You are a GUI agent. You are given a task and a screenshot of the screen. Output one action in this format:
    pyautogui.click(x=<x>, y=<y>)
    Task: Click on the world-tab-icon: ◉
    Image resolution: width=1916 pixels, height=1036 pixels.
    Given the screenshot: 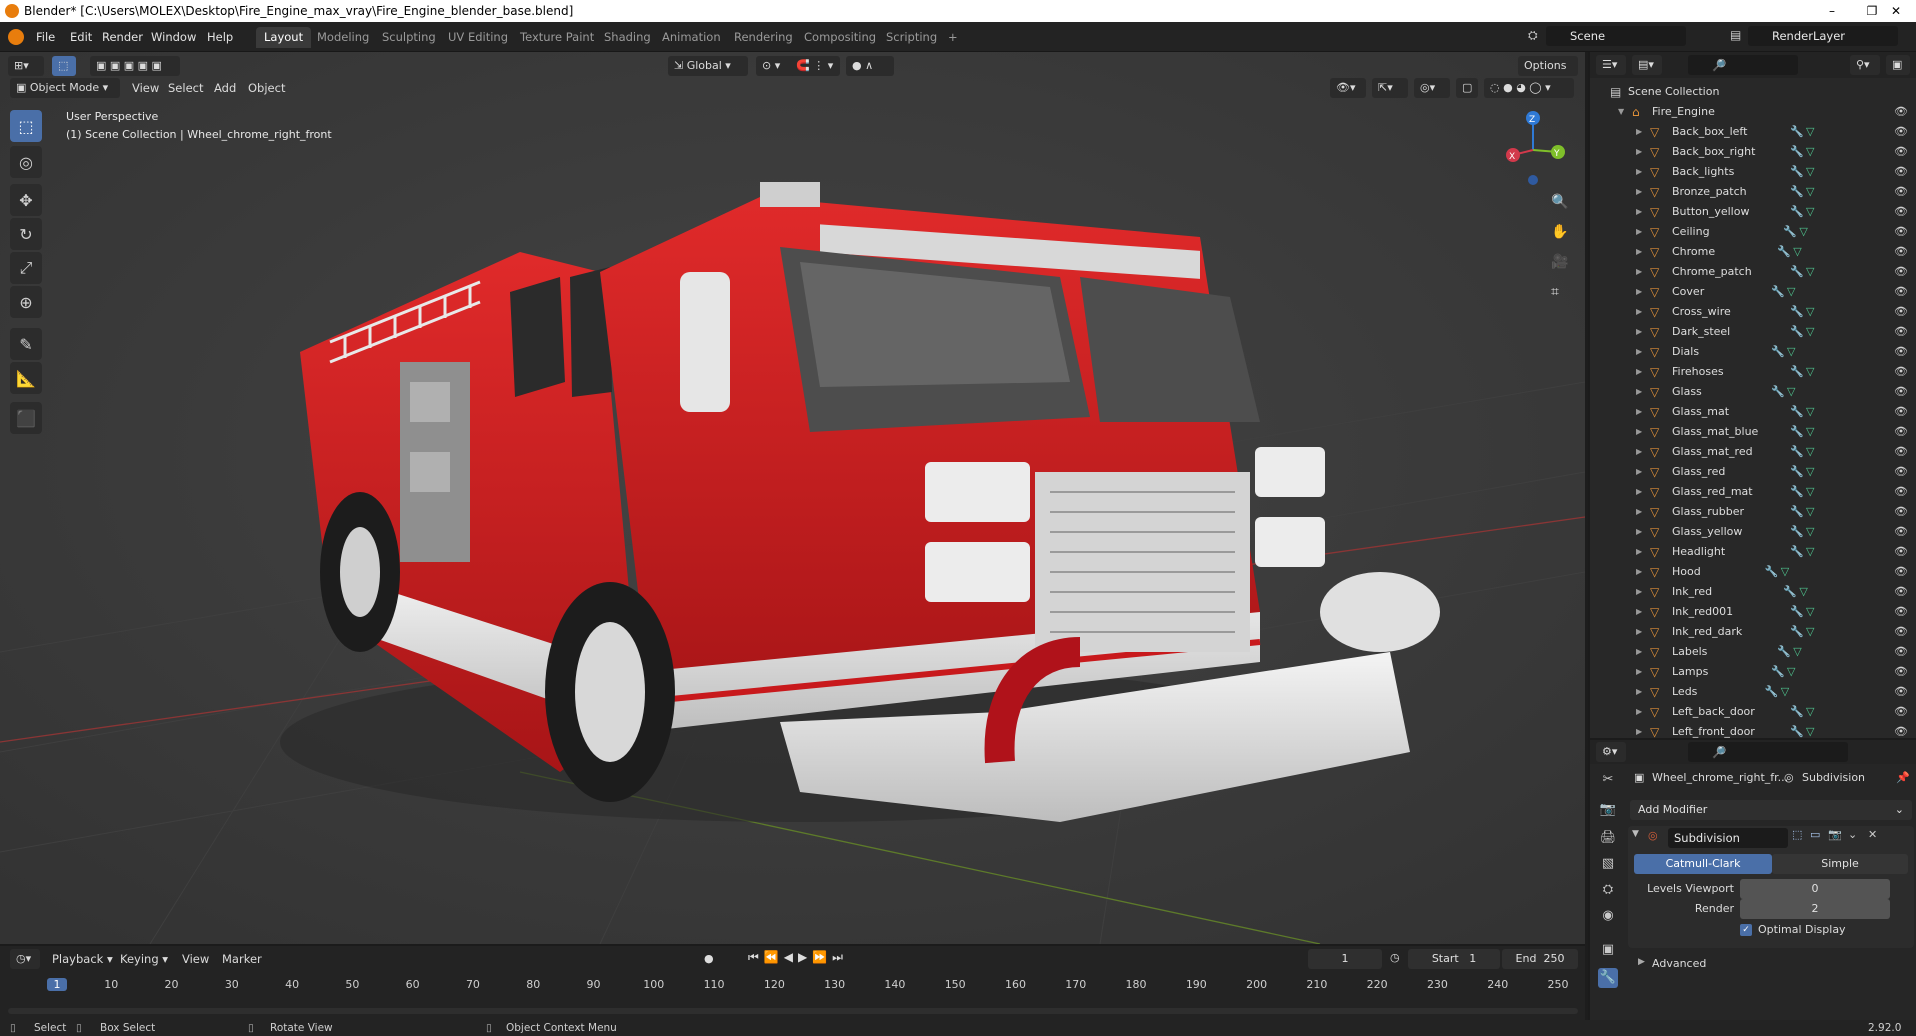 What is the action you would take?
    pyautogui.click(x=1608, y=916)
    